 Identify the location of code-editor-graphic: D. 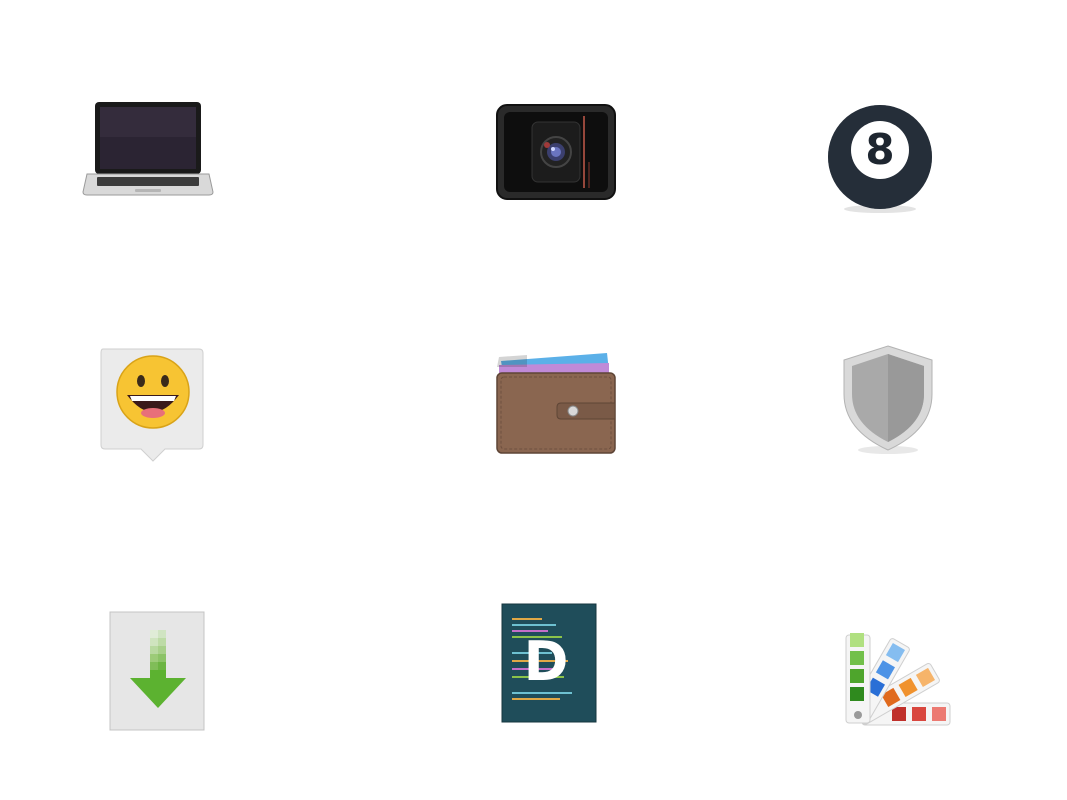
(549, 663).